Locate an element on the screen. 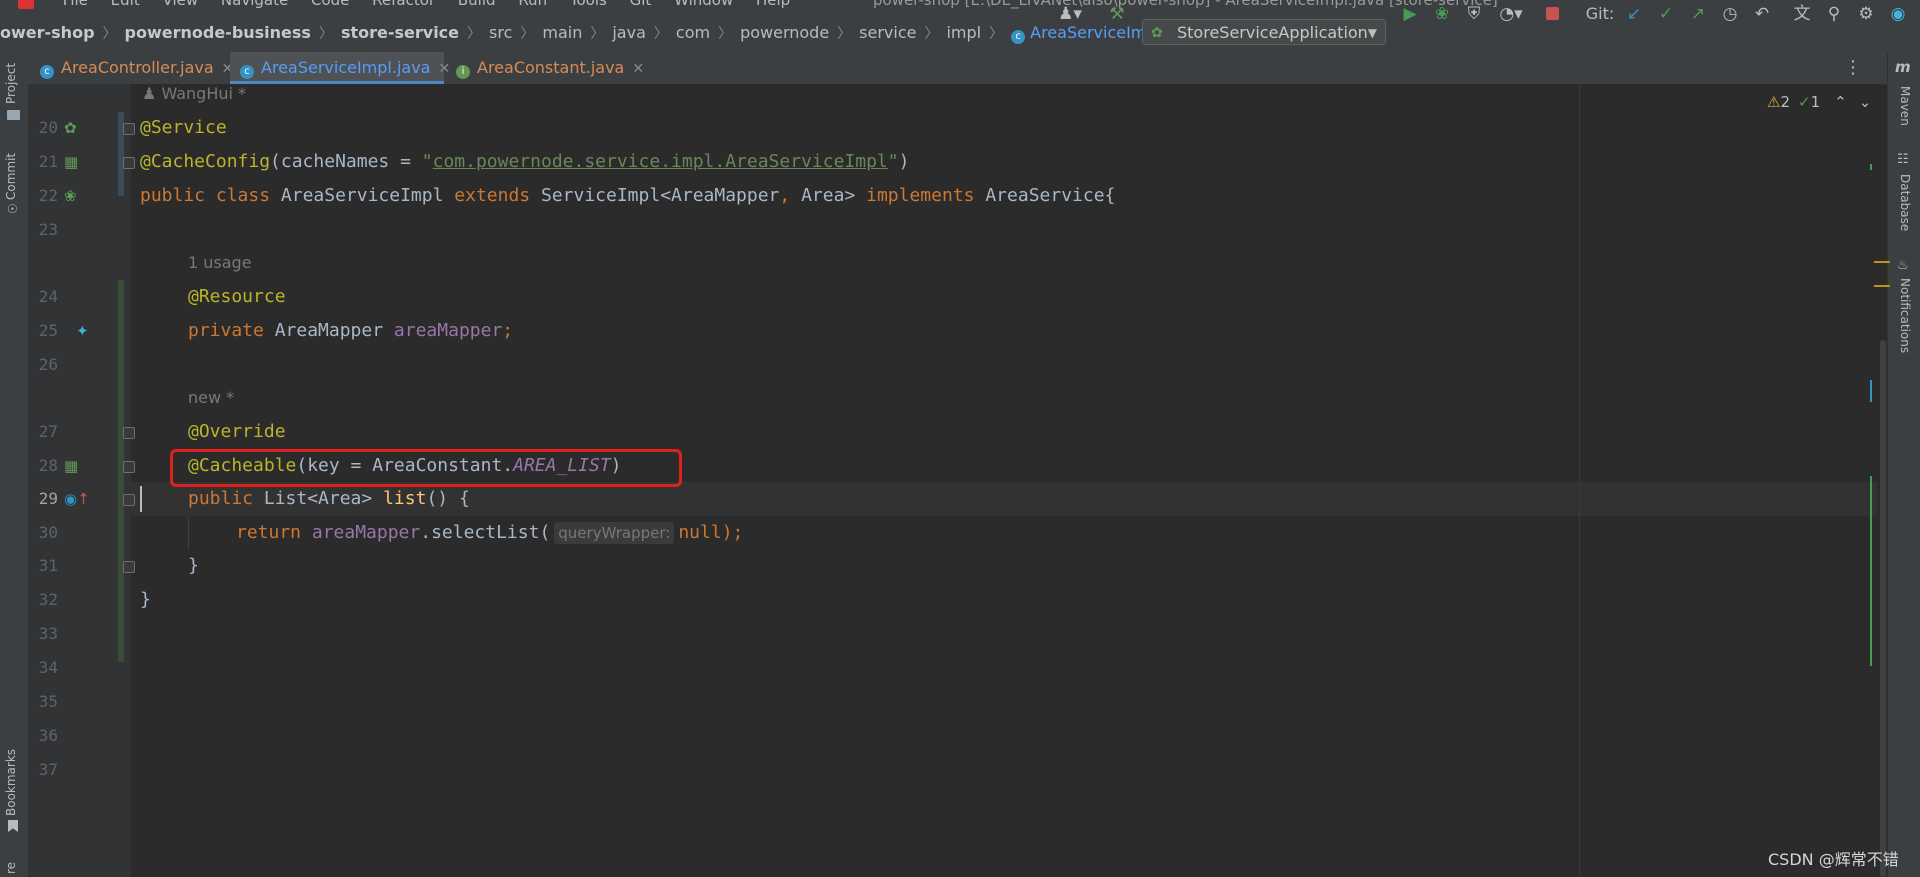 The image size is (1920, 877). menu-window: Window is located at coordinates (703, 4).